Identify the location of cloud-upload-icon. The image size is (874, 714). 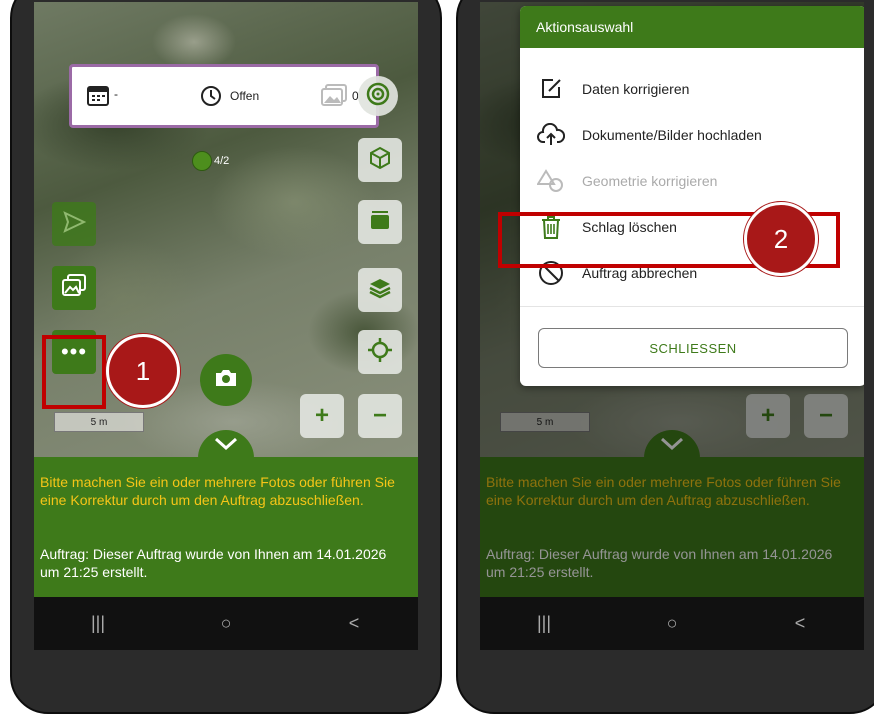
(551, 135).